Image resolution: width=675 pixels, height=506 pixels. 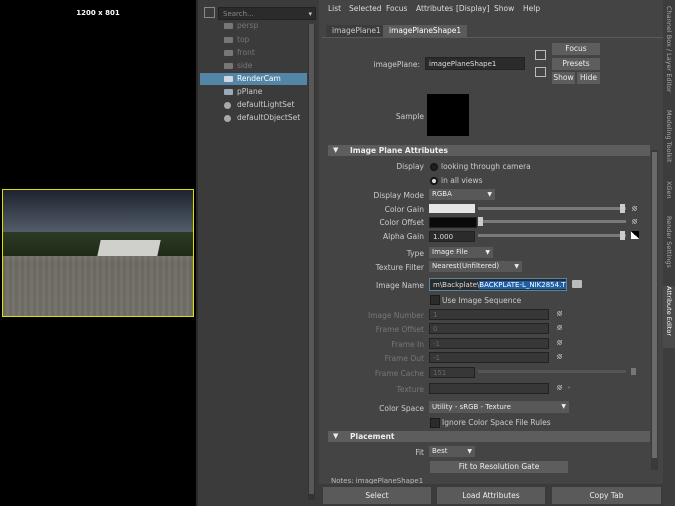 What do you see at coordinates (669, 193) in the screenshot?
I see `vtab-xgen: XGen` at bounding box center [669, 193].